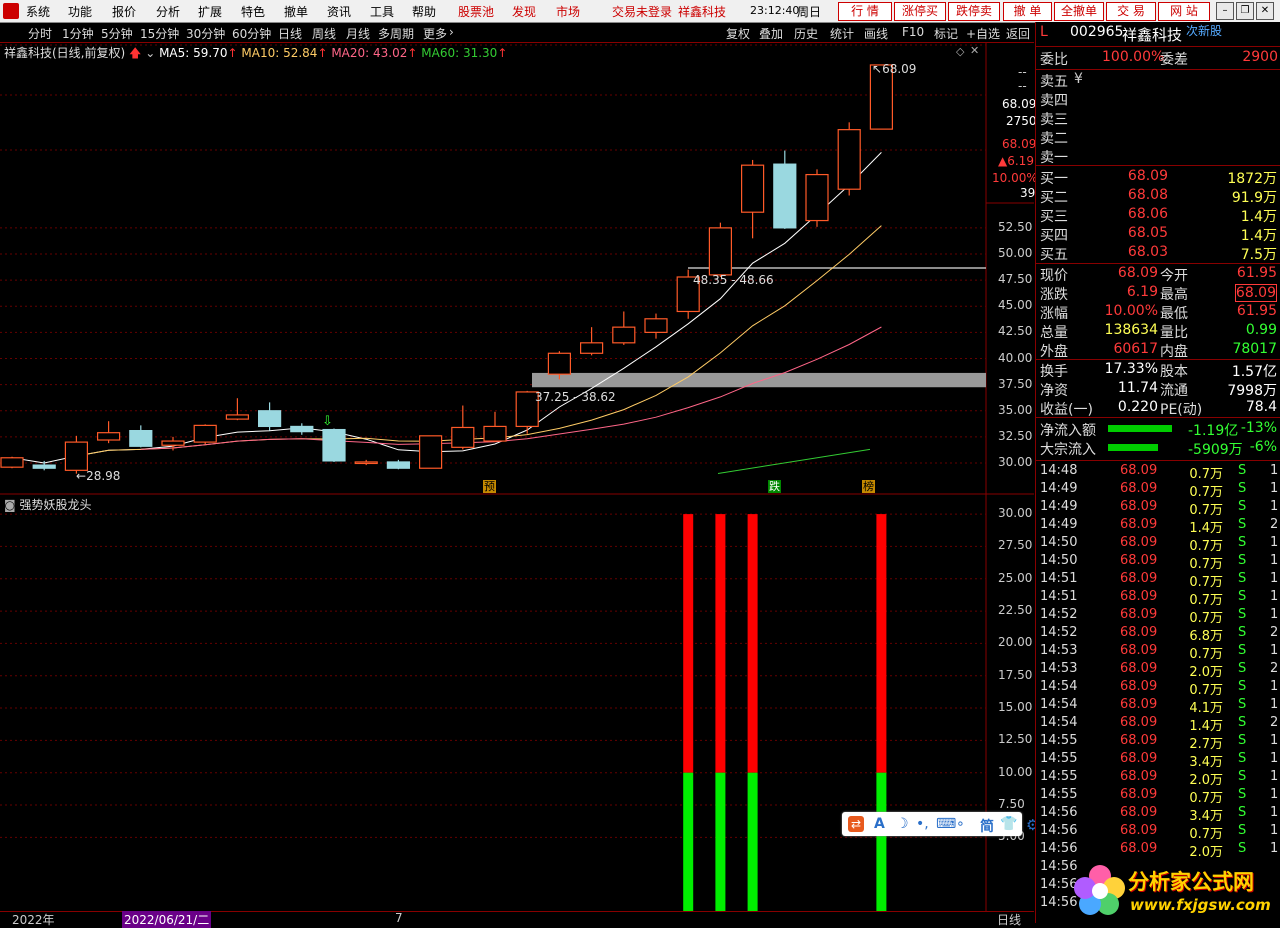  What do you see at coordinates (251, 33) in the screenshot?
I see `period-tab-5: 60分钟` at bounding box center [251, 33].